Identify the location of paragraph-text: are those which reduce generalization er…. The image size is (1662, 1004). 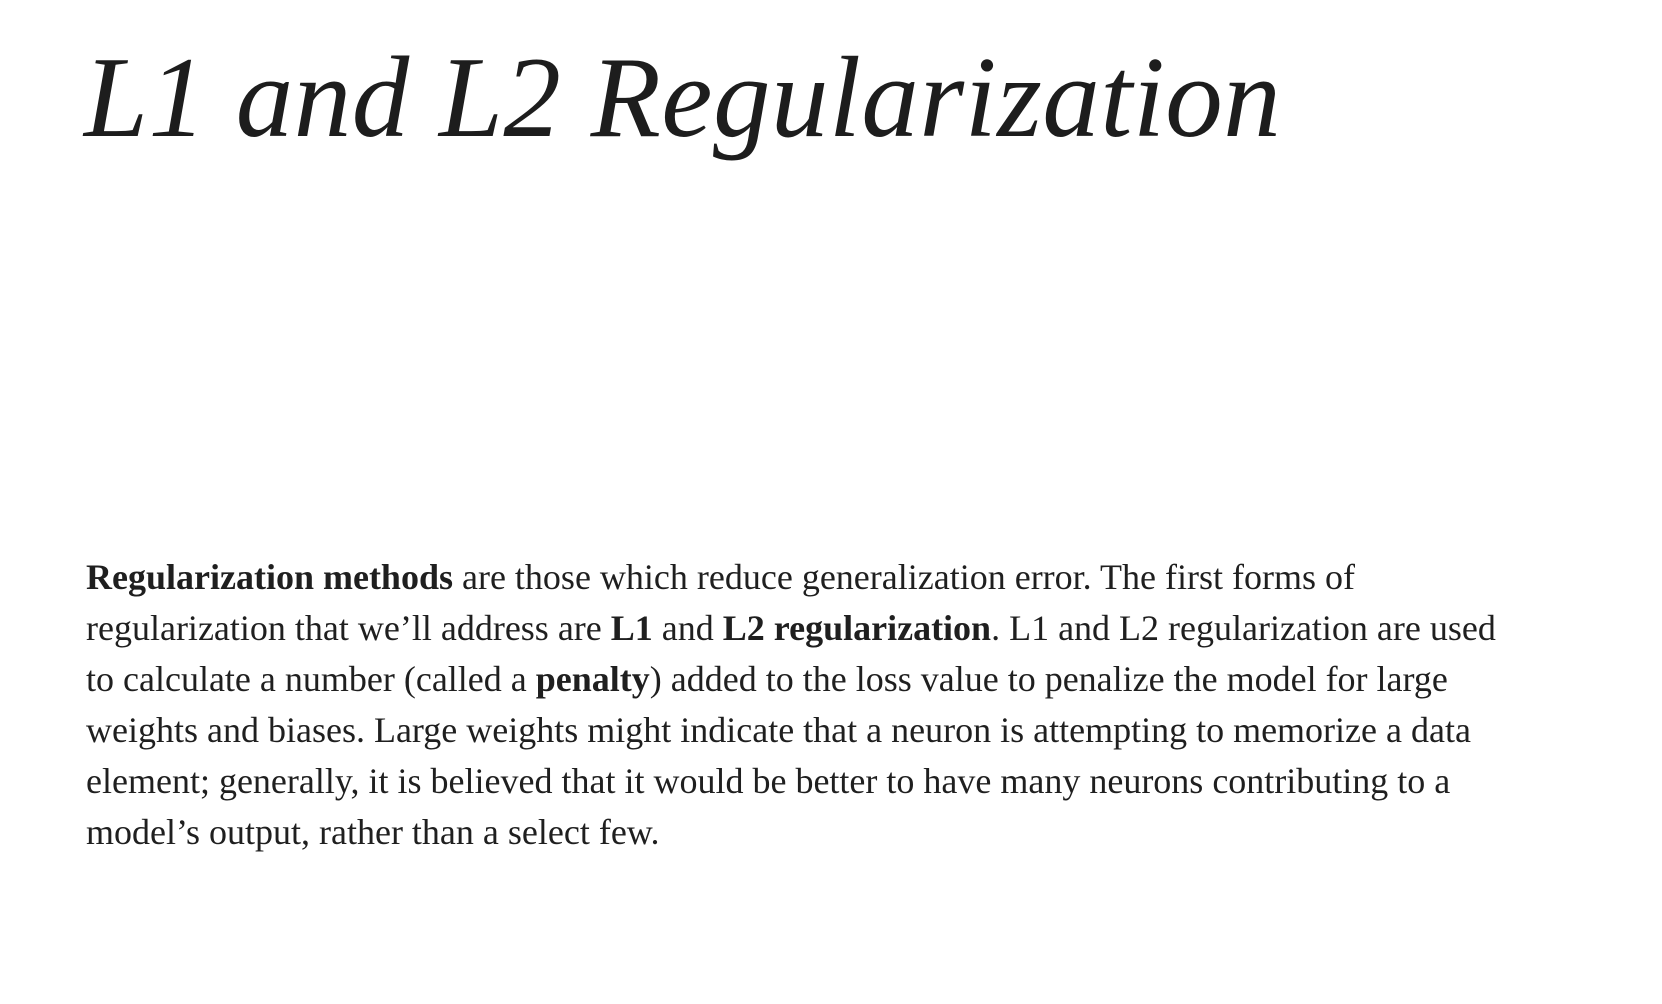
(903, 577).